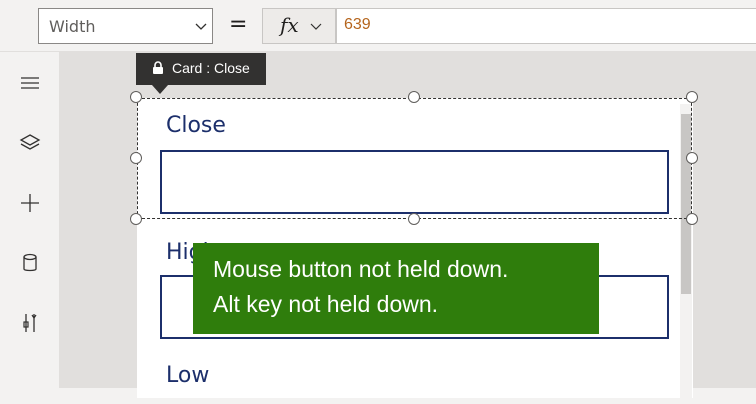 This screenshot has height=404, width=756. I want to click on hamburger-menu-icon, so click(30, 83).